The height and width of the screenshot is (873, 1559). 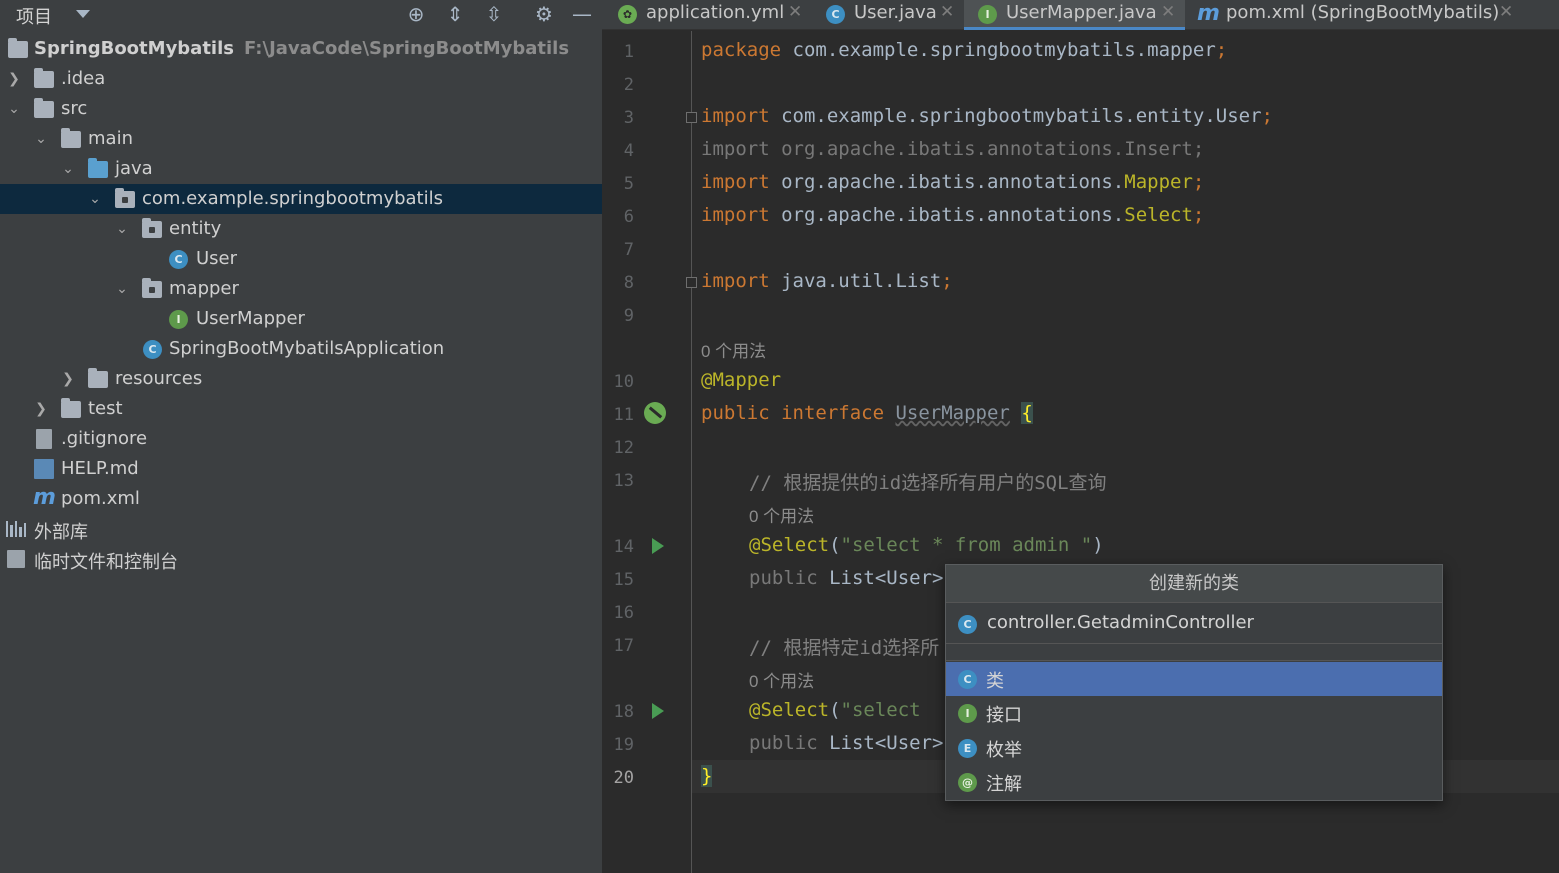 I want to click on code-line-11: public interface UserMapper {, so click(x=867, y=413).